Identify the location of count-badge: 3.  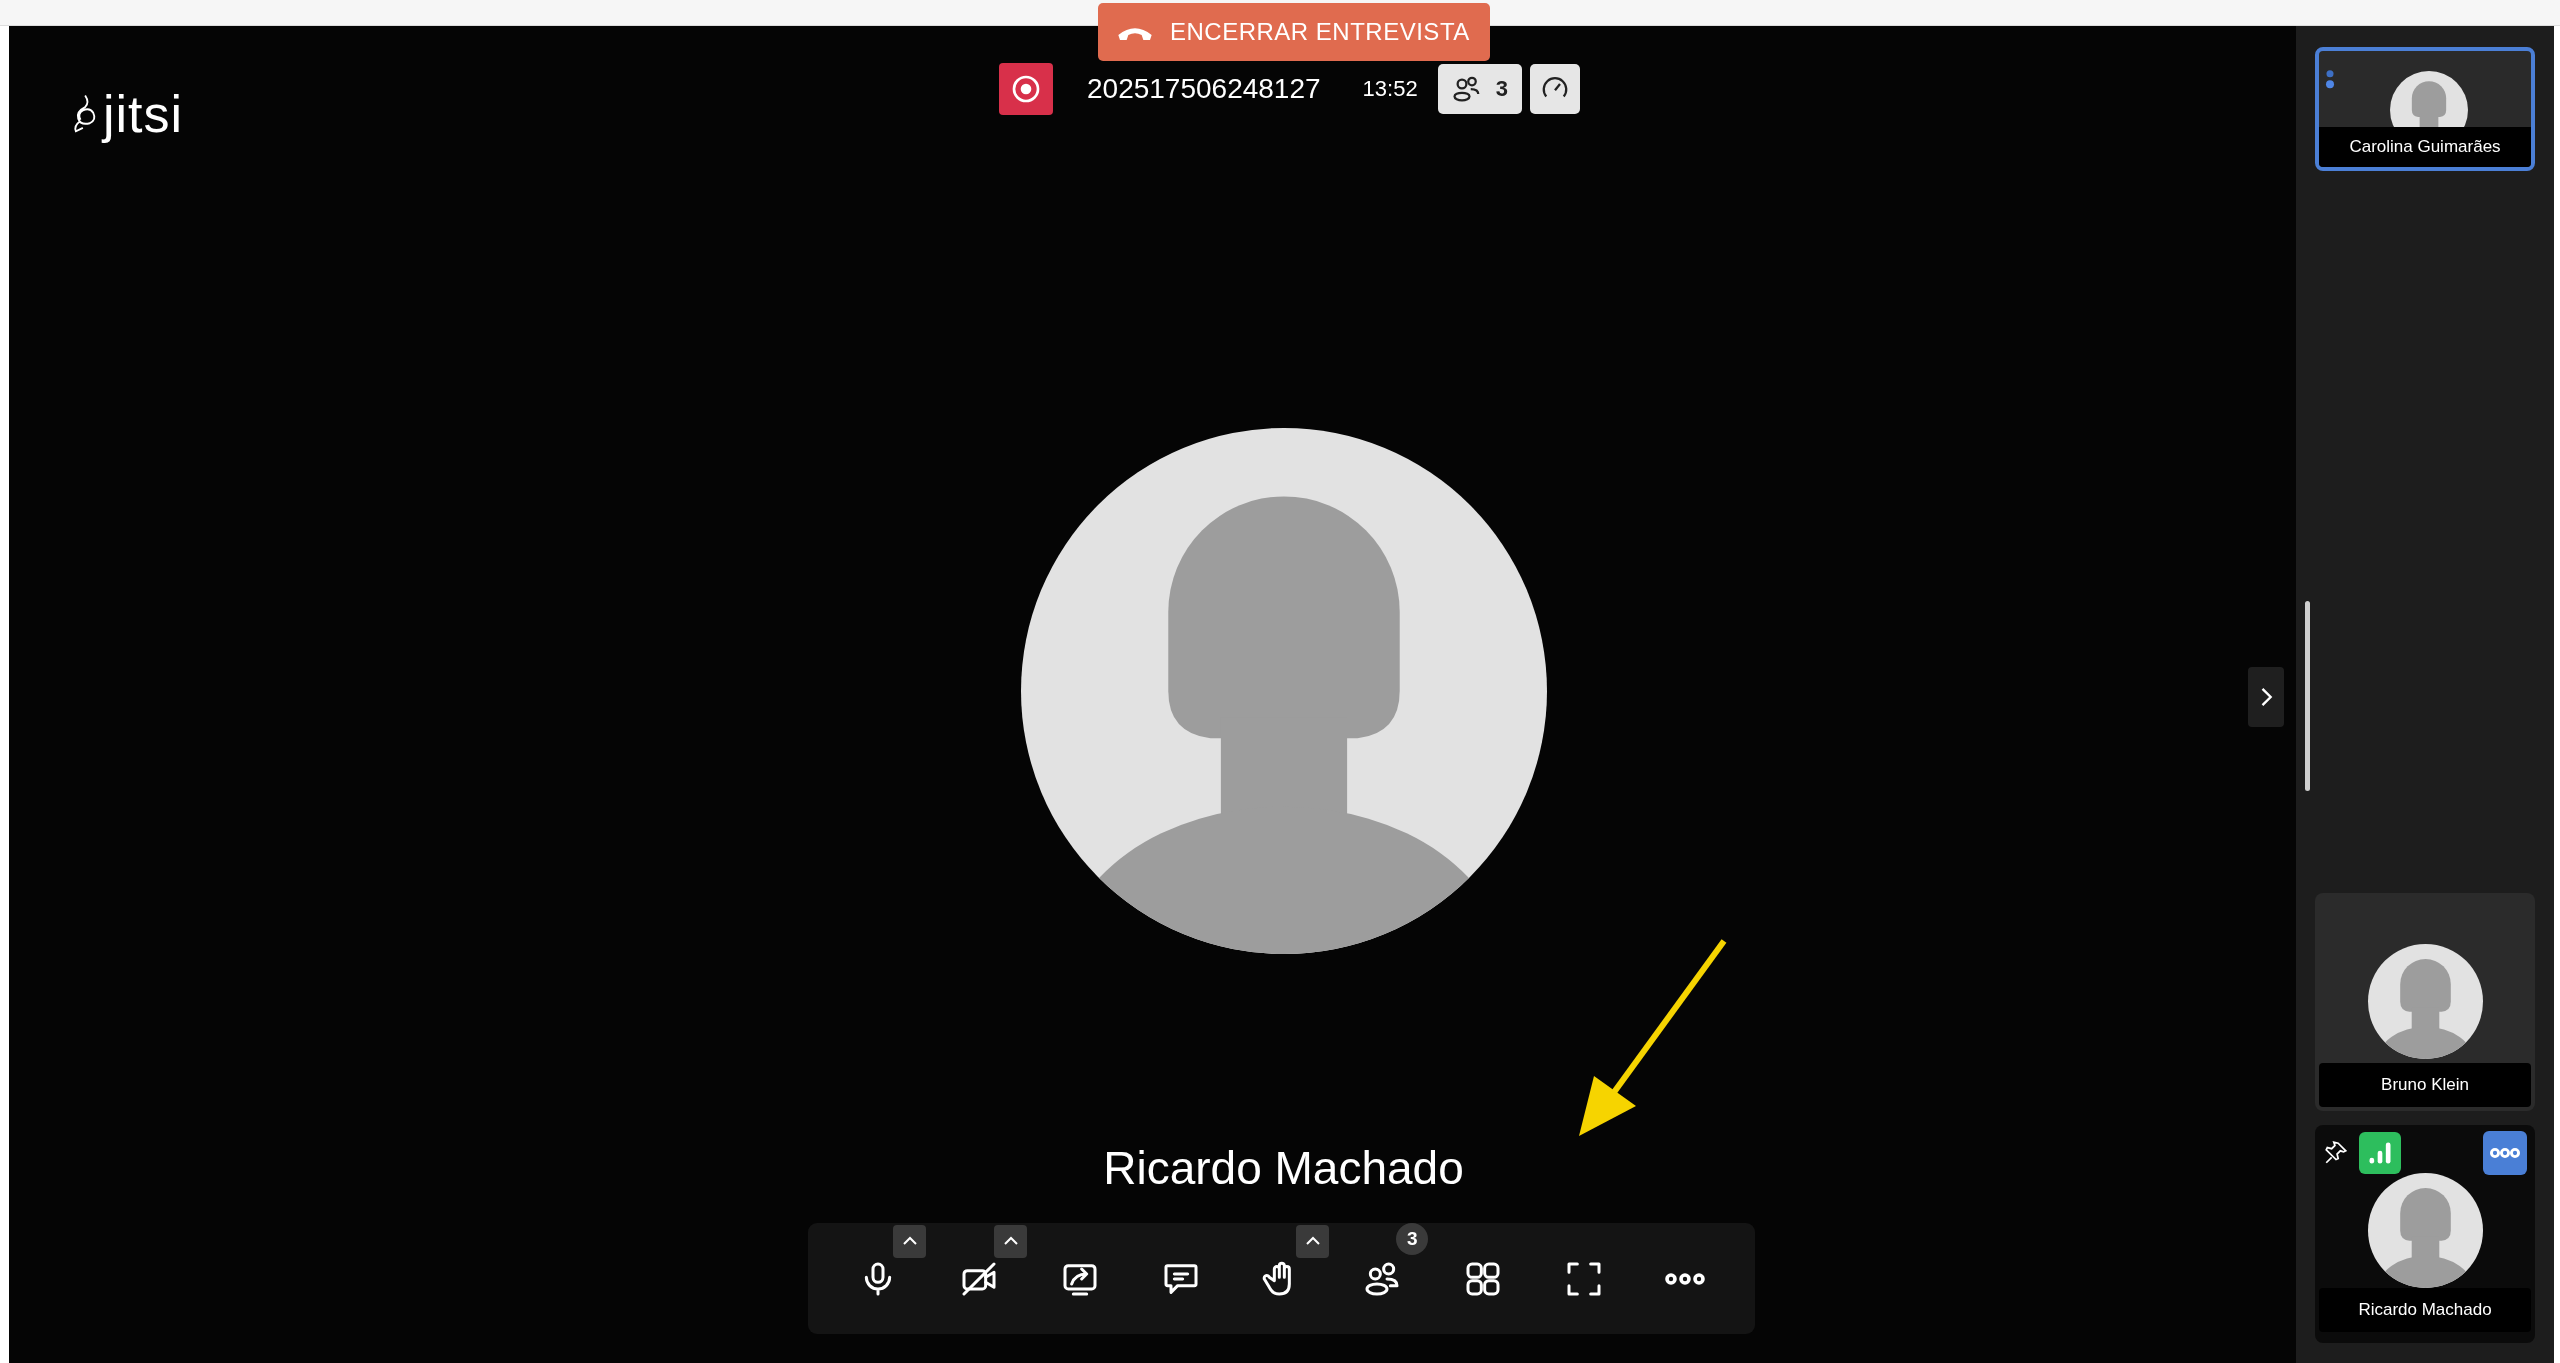
(1412, 1238).